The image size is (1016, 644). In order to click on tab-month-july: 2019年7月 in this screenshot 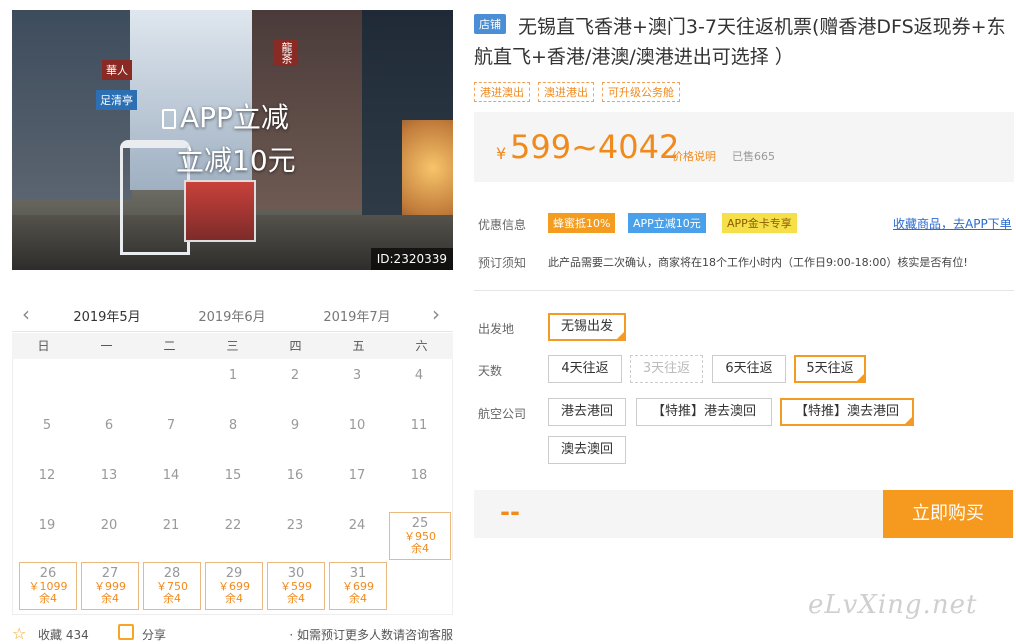, I will do `click(357, 315)`.